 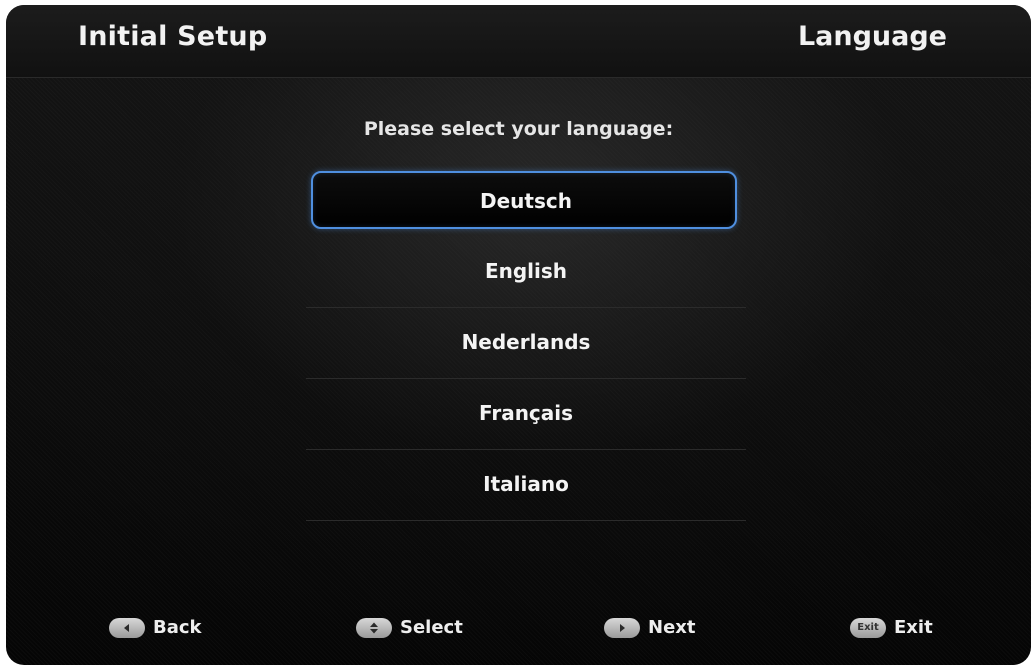 I want to click on select-button: Select, so click(x=409, y=627).